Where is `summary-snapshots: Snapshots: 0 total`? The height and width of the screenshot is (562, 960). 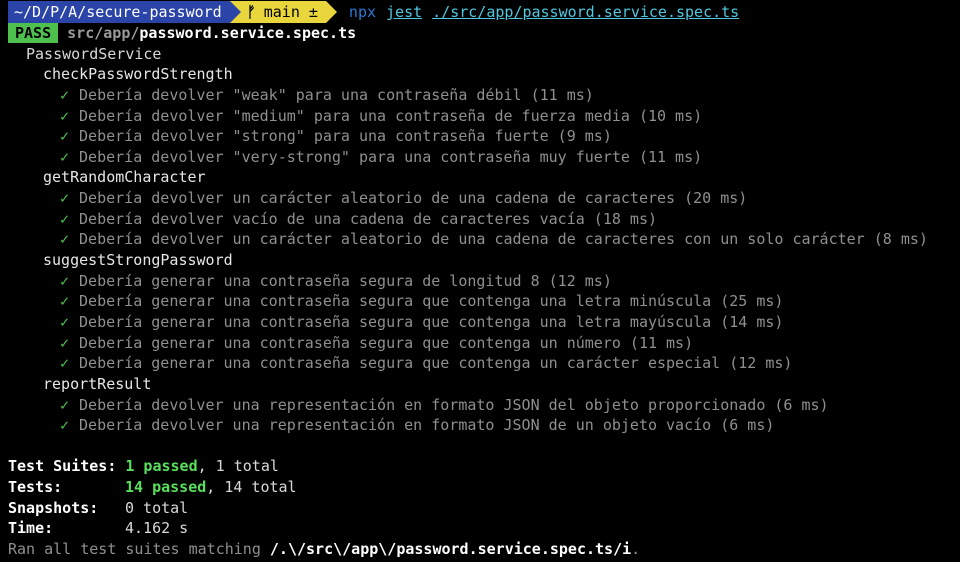
summary-snapshots: Snapshots: 0 total is located at coordinates (483, 508).